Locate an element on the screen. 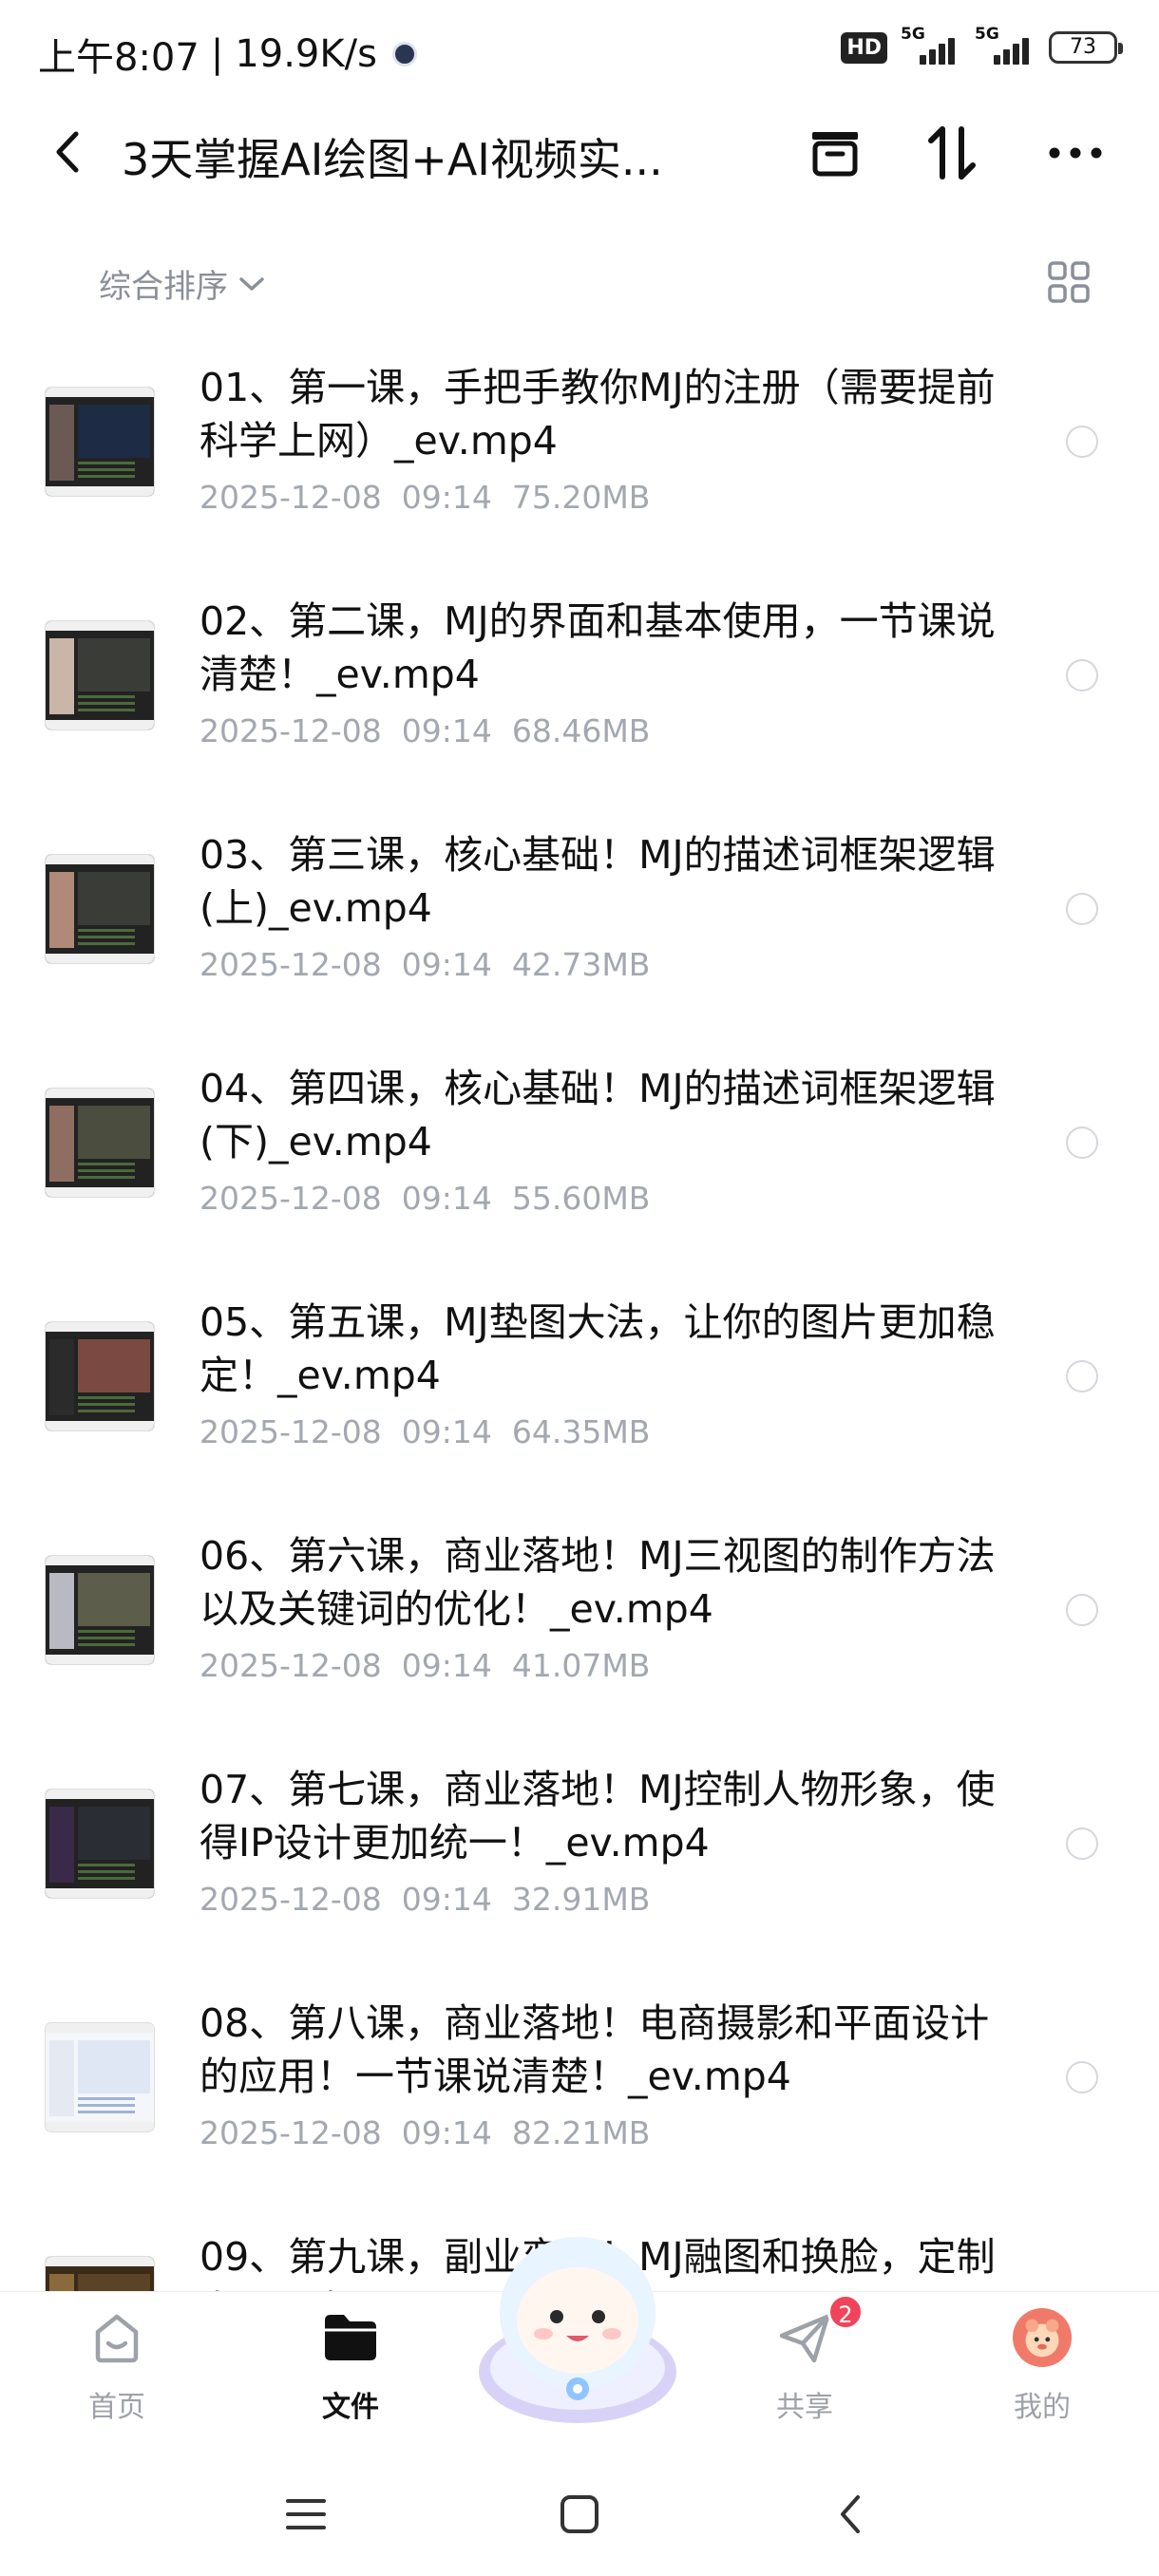  archive-icon is located at coordinates (835, 154).